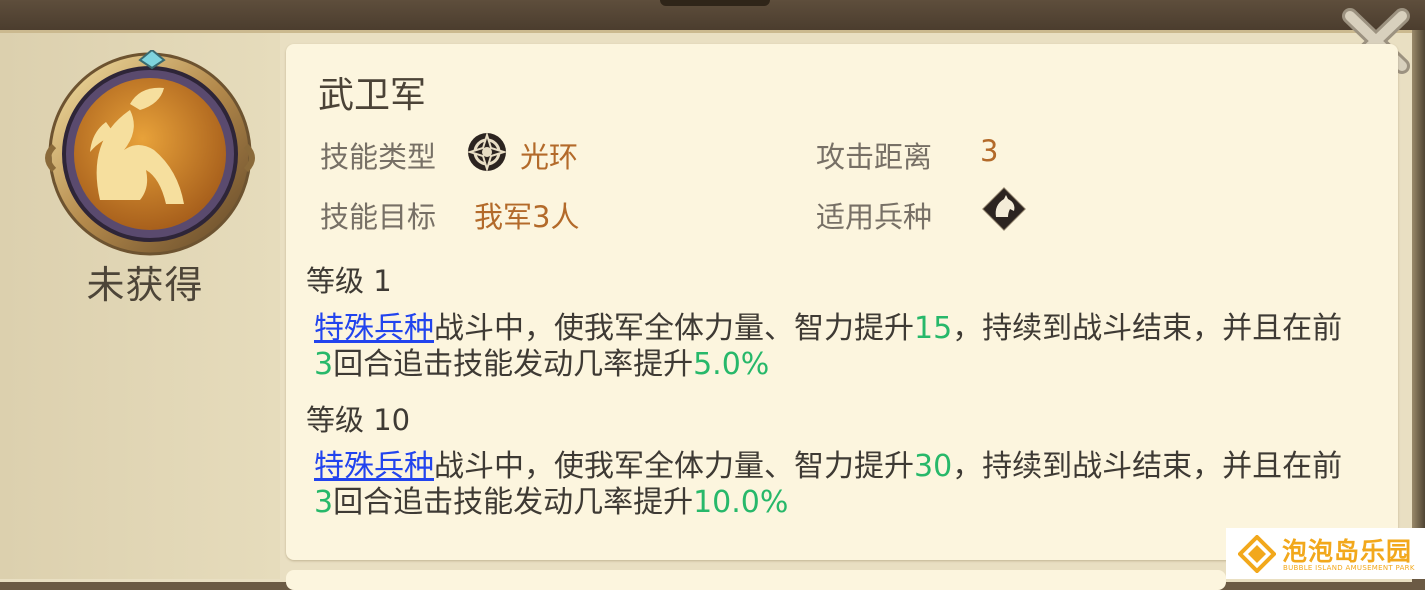 The image size is (1425, 590). What do you see at coordinates (674, 466) in the screenshot?
I see `level-10-text-a: 战斗中，使我军全体力量、智力提升` at bounding box center [674, 466].